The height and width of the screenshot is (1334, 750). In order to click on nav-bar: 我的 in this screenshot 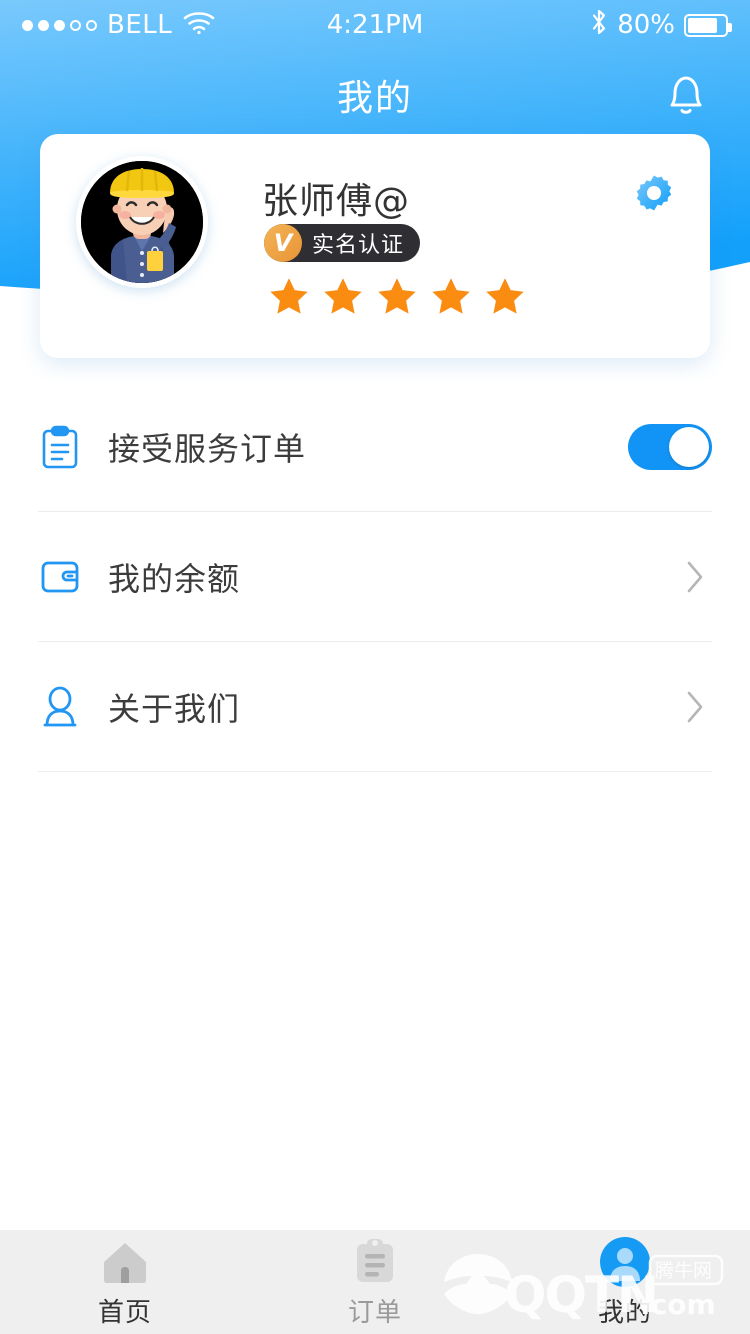, I will do `click(375, 95)`.